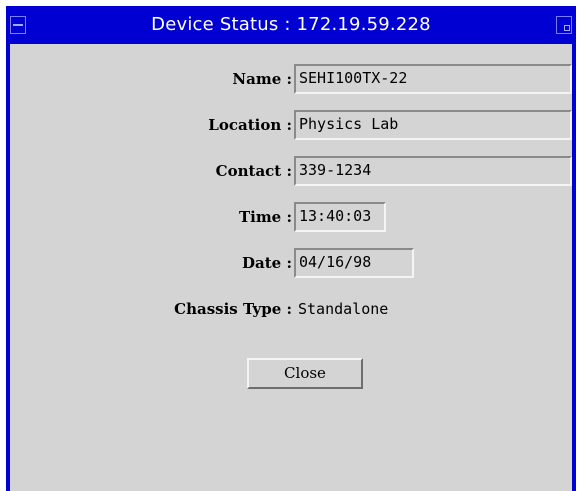  I want to click on time-row: Time : 13:40:03, so click(291, 217).